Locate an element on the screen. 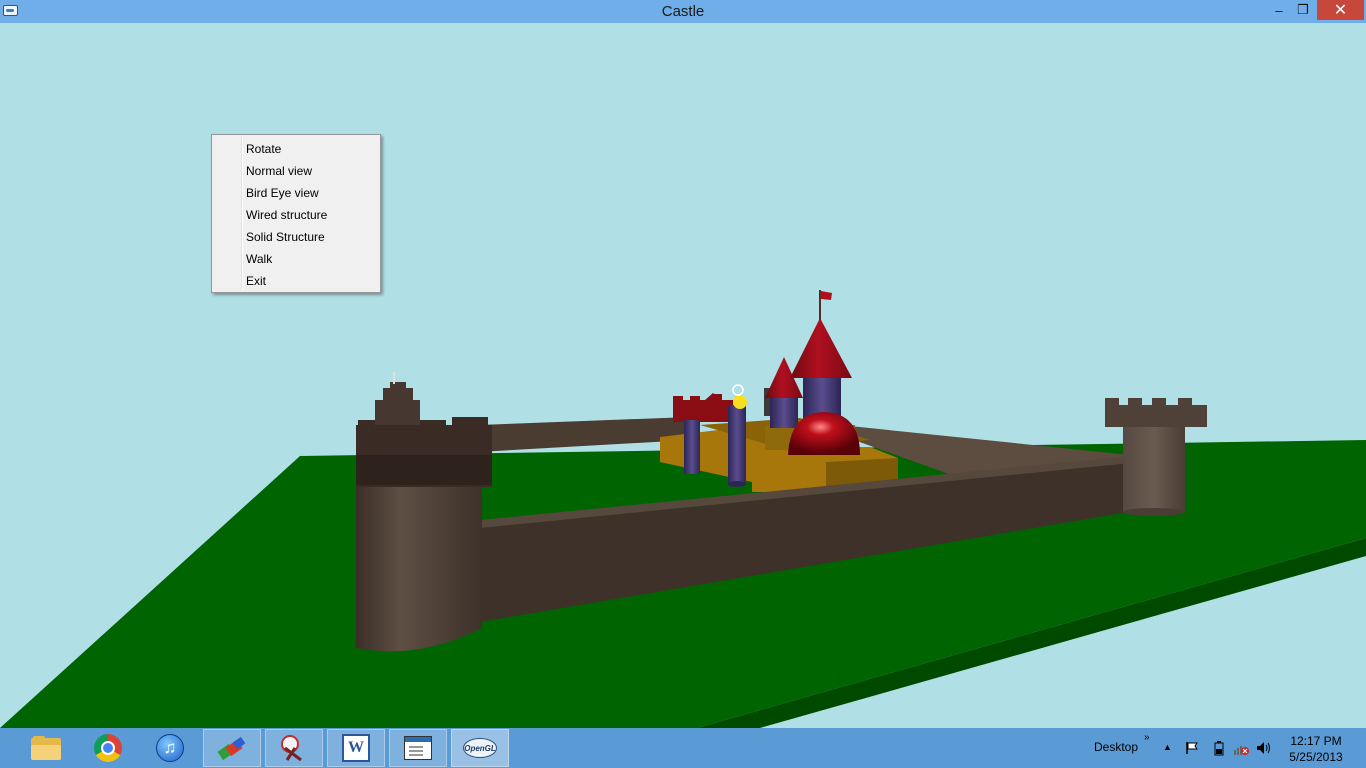  volume-icon is located at coordinates (1264, 748).